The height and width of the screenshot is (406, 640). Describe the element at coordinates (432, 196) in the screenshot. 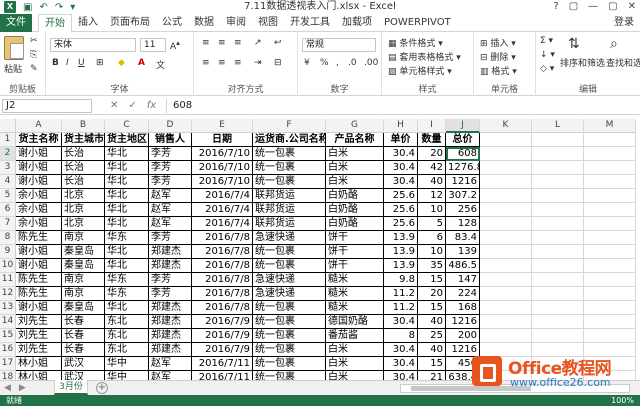

I see `table-cell: 12` at that location.